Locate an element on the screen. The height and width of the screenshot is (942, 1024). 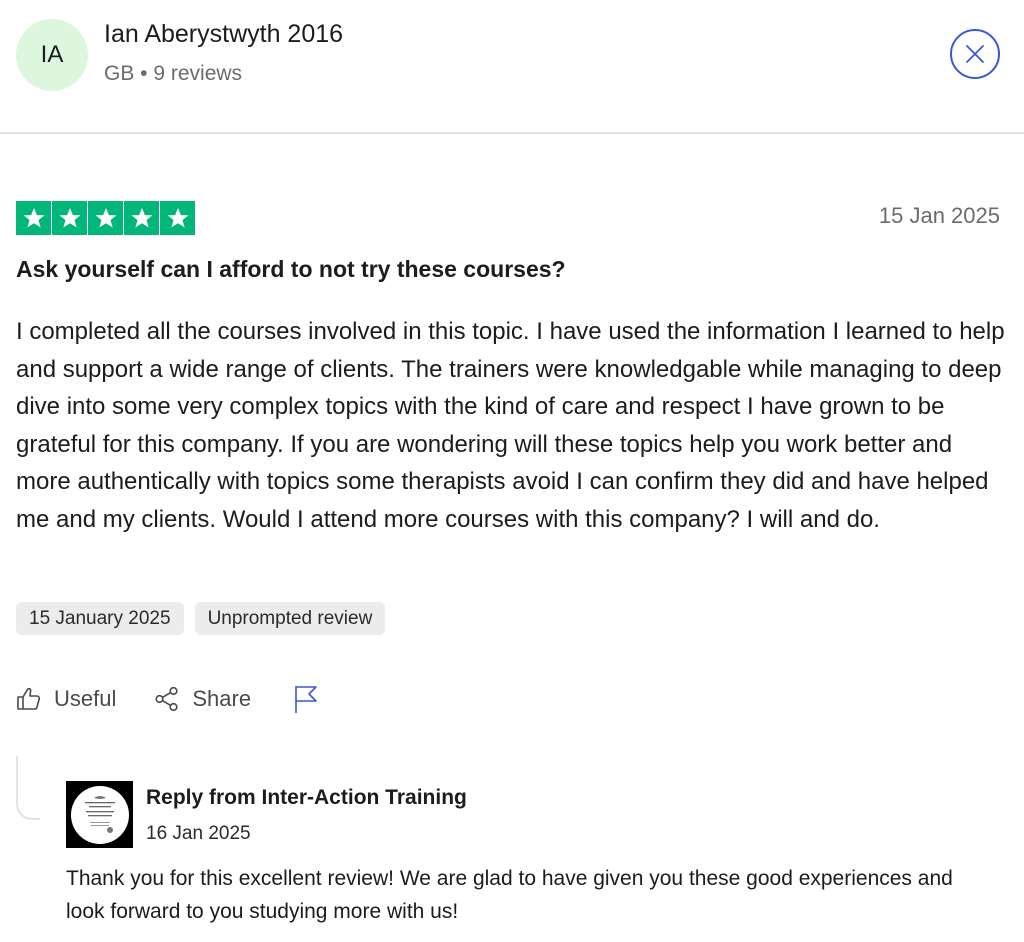
close-icon is located at coordinates (975, 54).